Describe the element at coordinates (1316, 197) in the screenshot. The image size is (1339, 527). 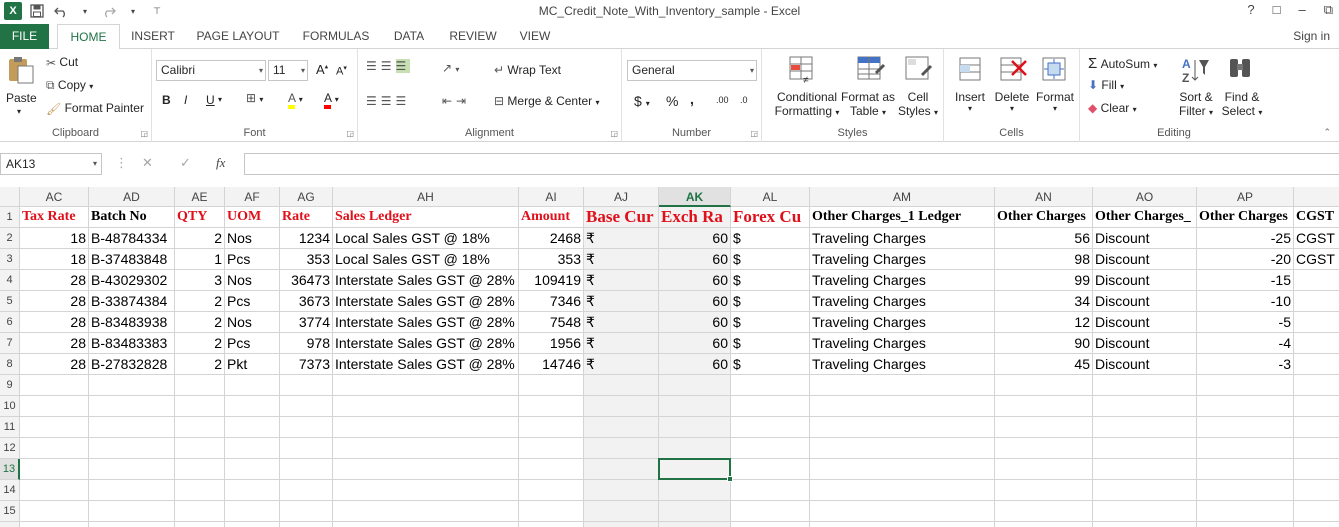
I see `column-header-next` at that location.